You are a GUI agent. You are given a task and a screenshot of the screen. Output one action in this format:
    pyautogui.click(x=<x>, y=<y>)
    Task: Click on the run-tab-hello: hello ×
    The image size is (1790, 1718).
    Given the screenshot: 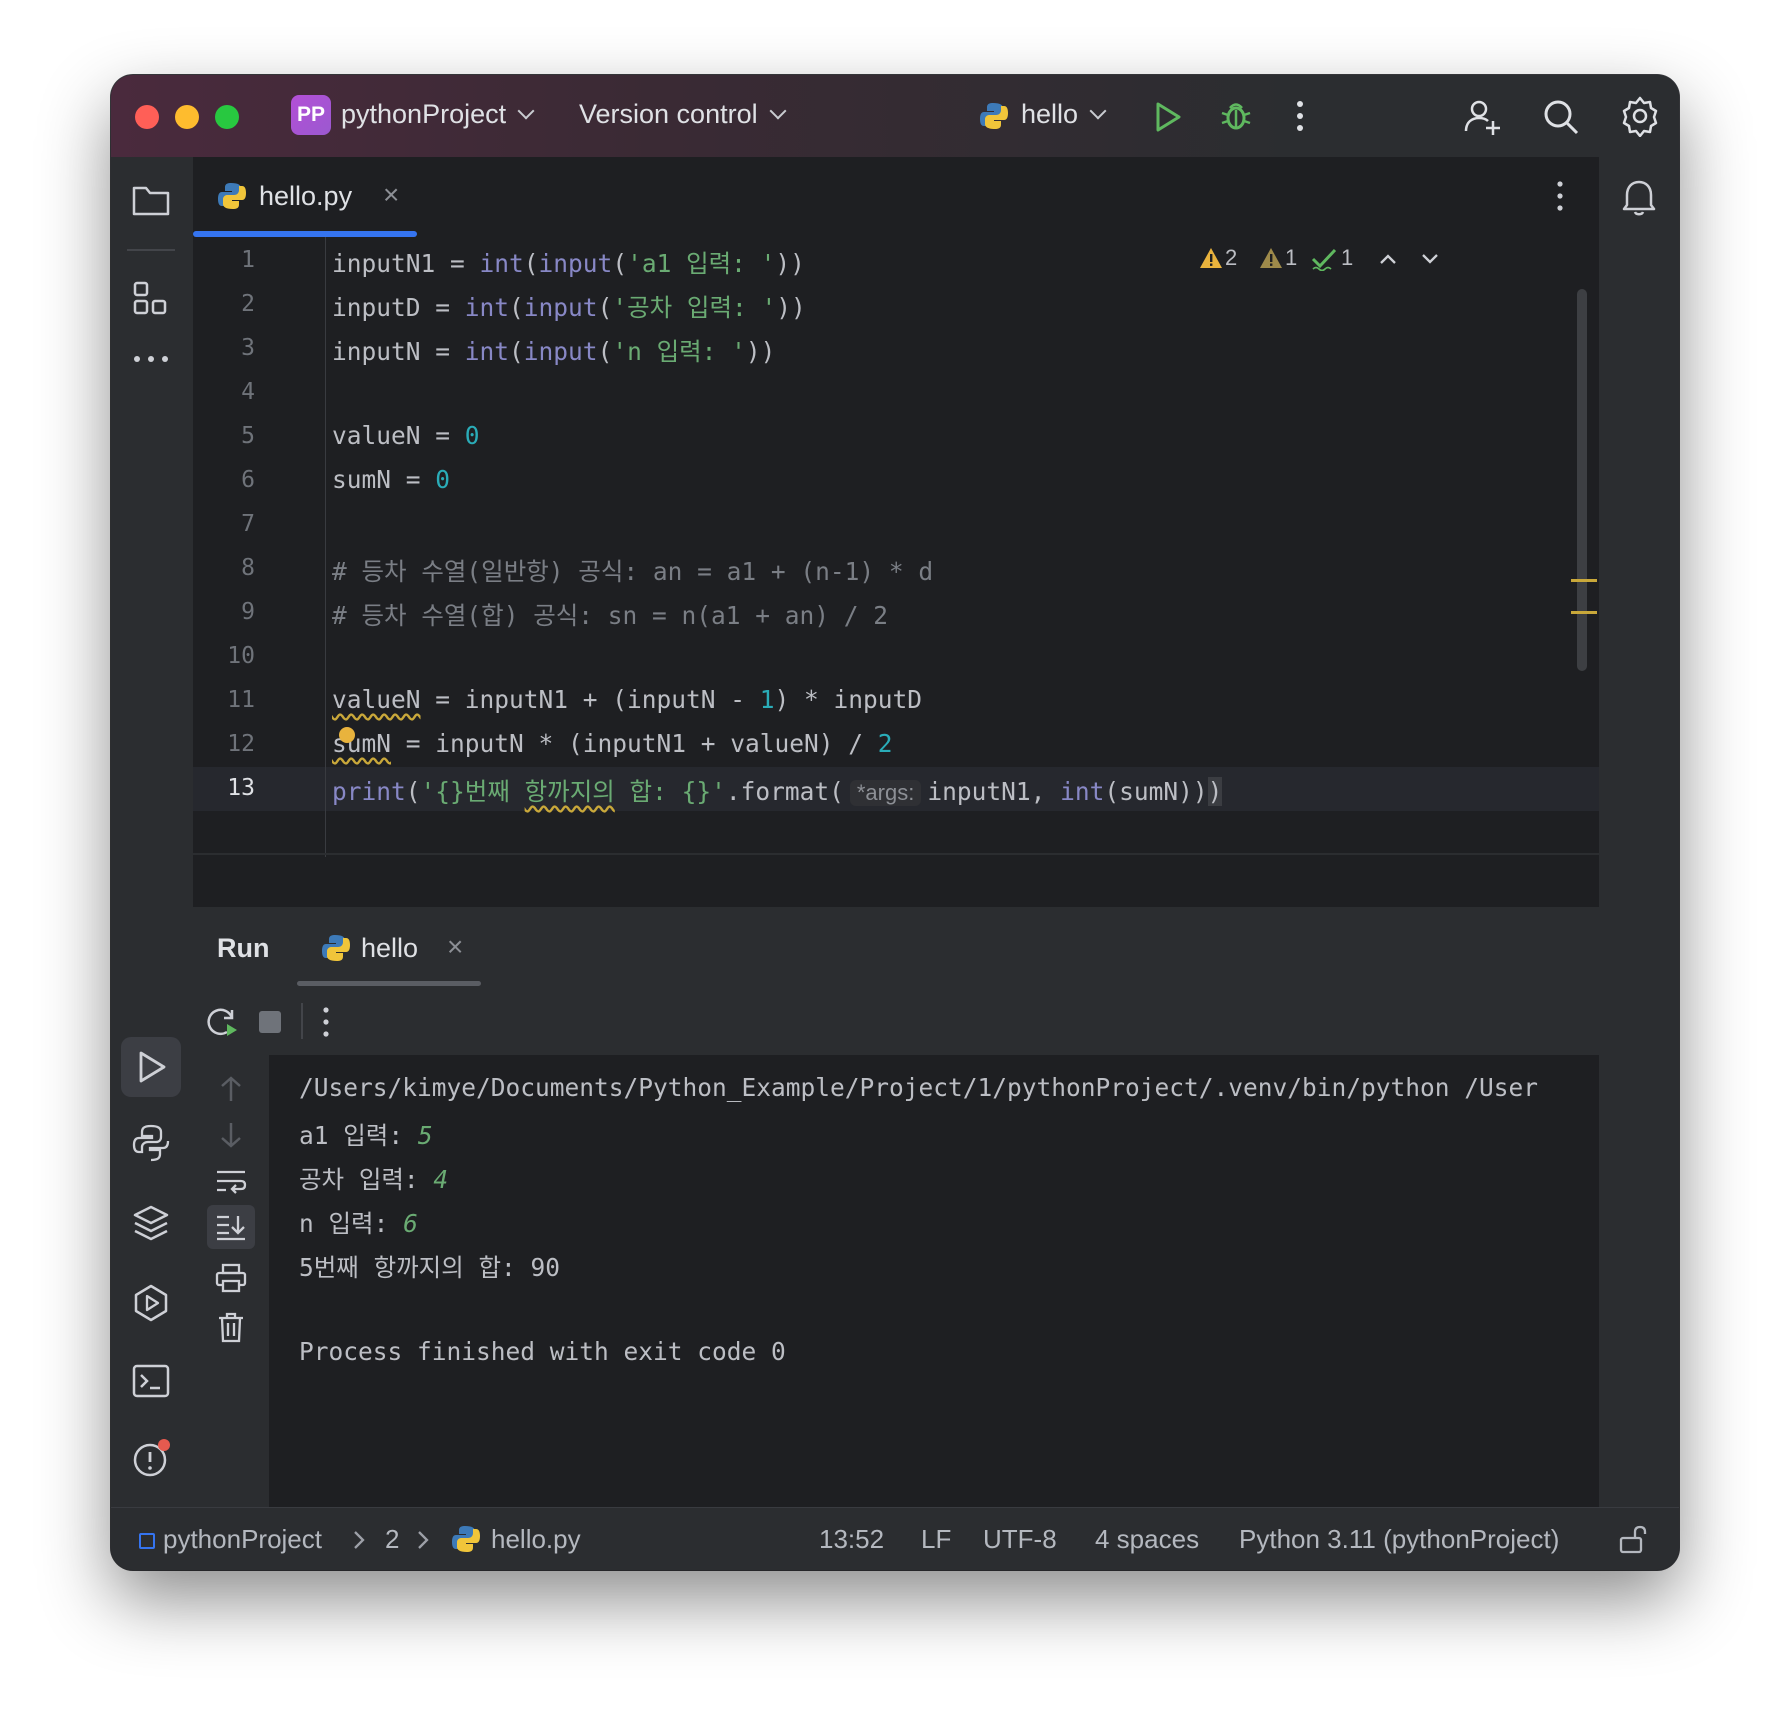 What is the action you would take?
    pyautogui.click(x=389, y=947)
    